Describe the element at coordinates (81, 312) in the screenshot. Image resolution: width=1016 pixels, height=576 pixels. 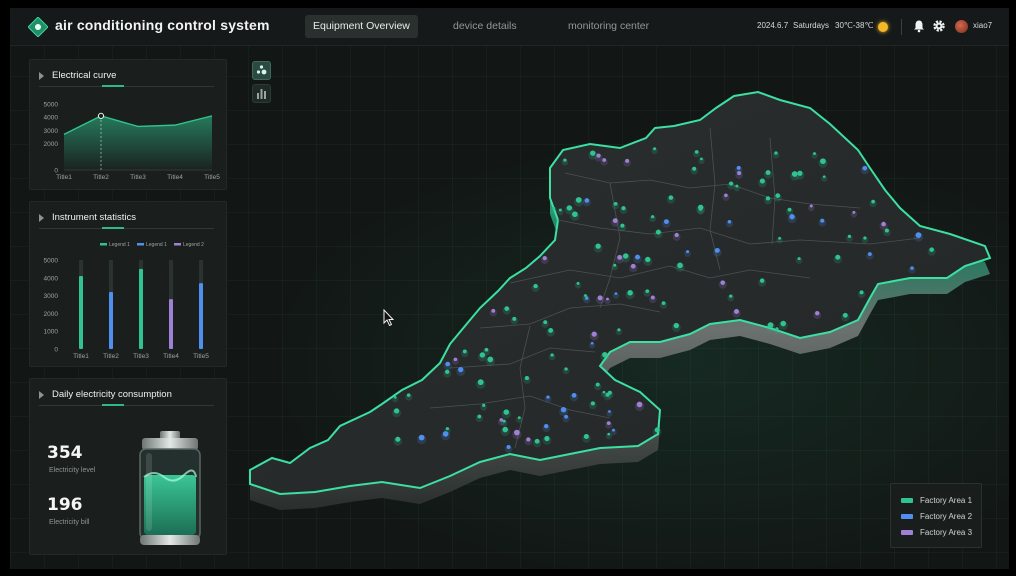
I see `bar` at that location.